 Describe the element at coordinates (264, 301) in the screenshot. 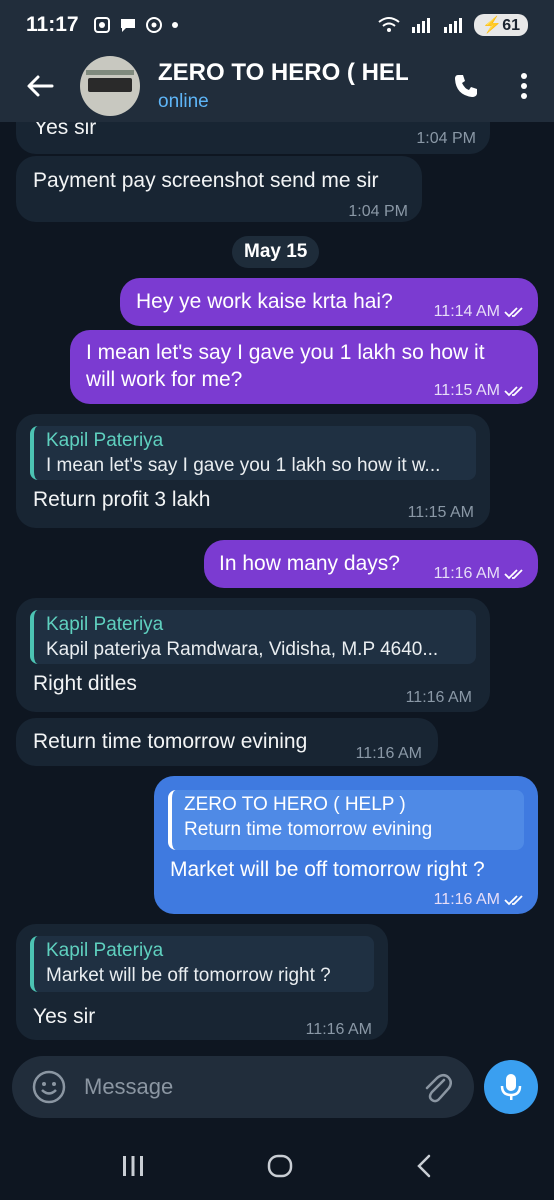

I see `message-text: Hey ye work kaise krta hai?` at that location.